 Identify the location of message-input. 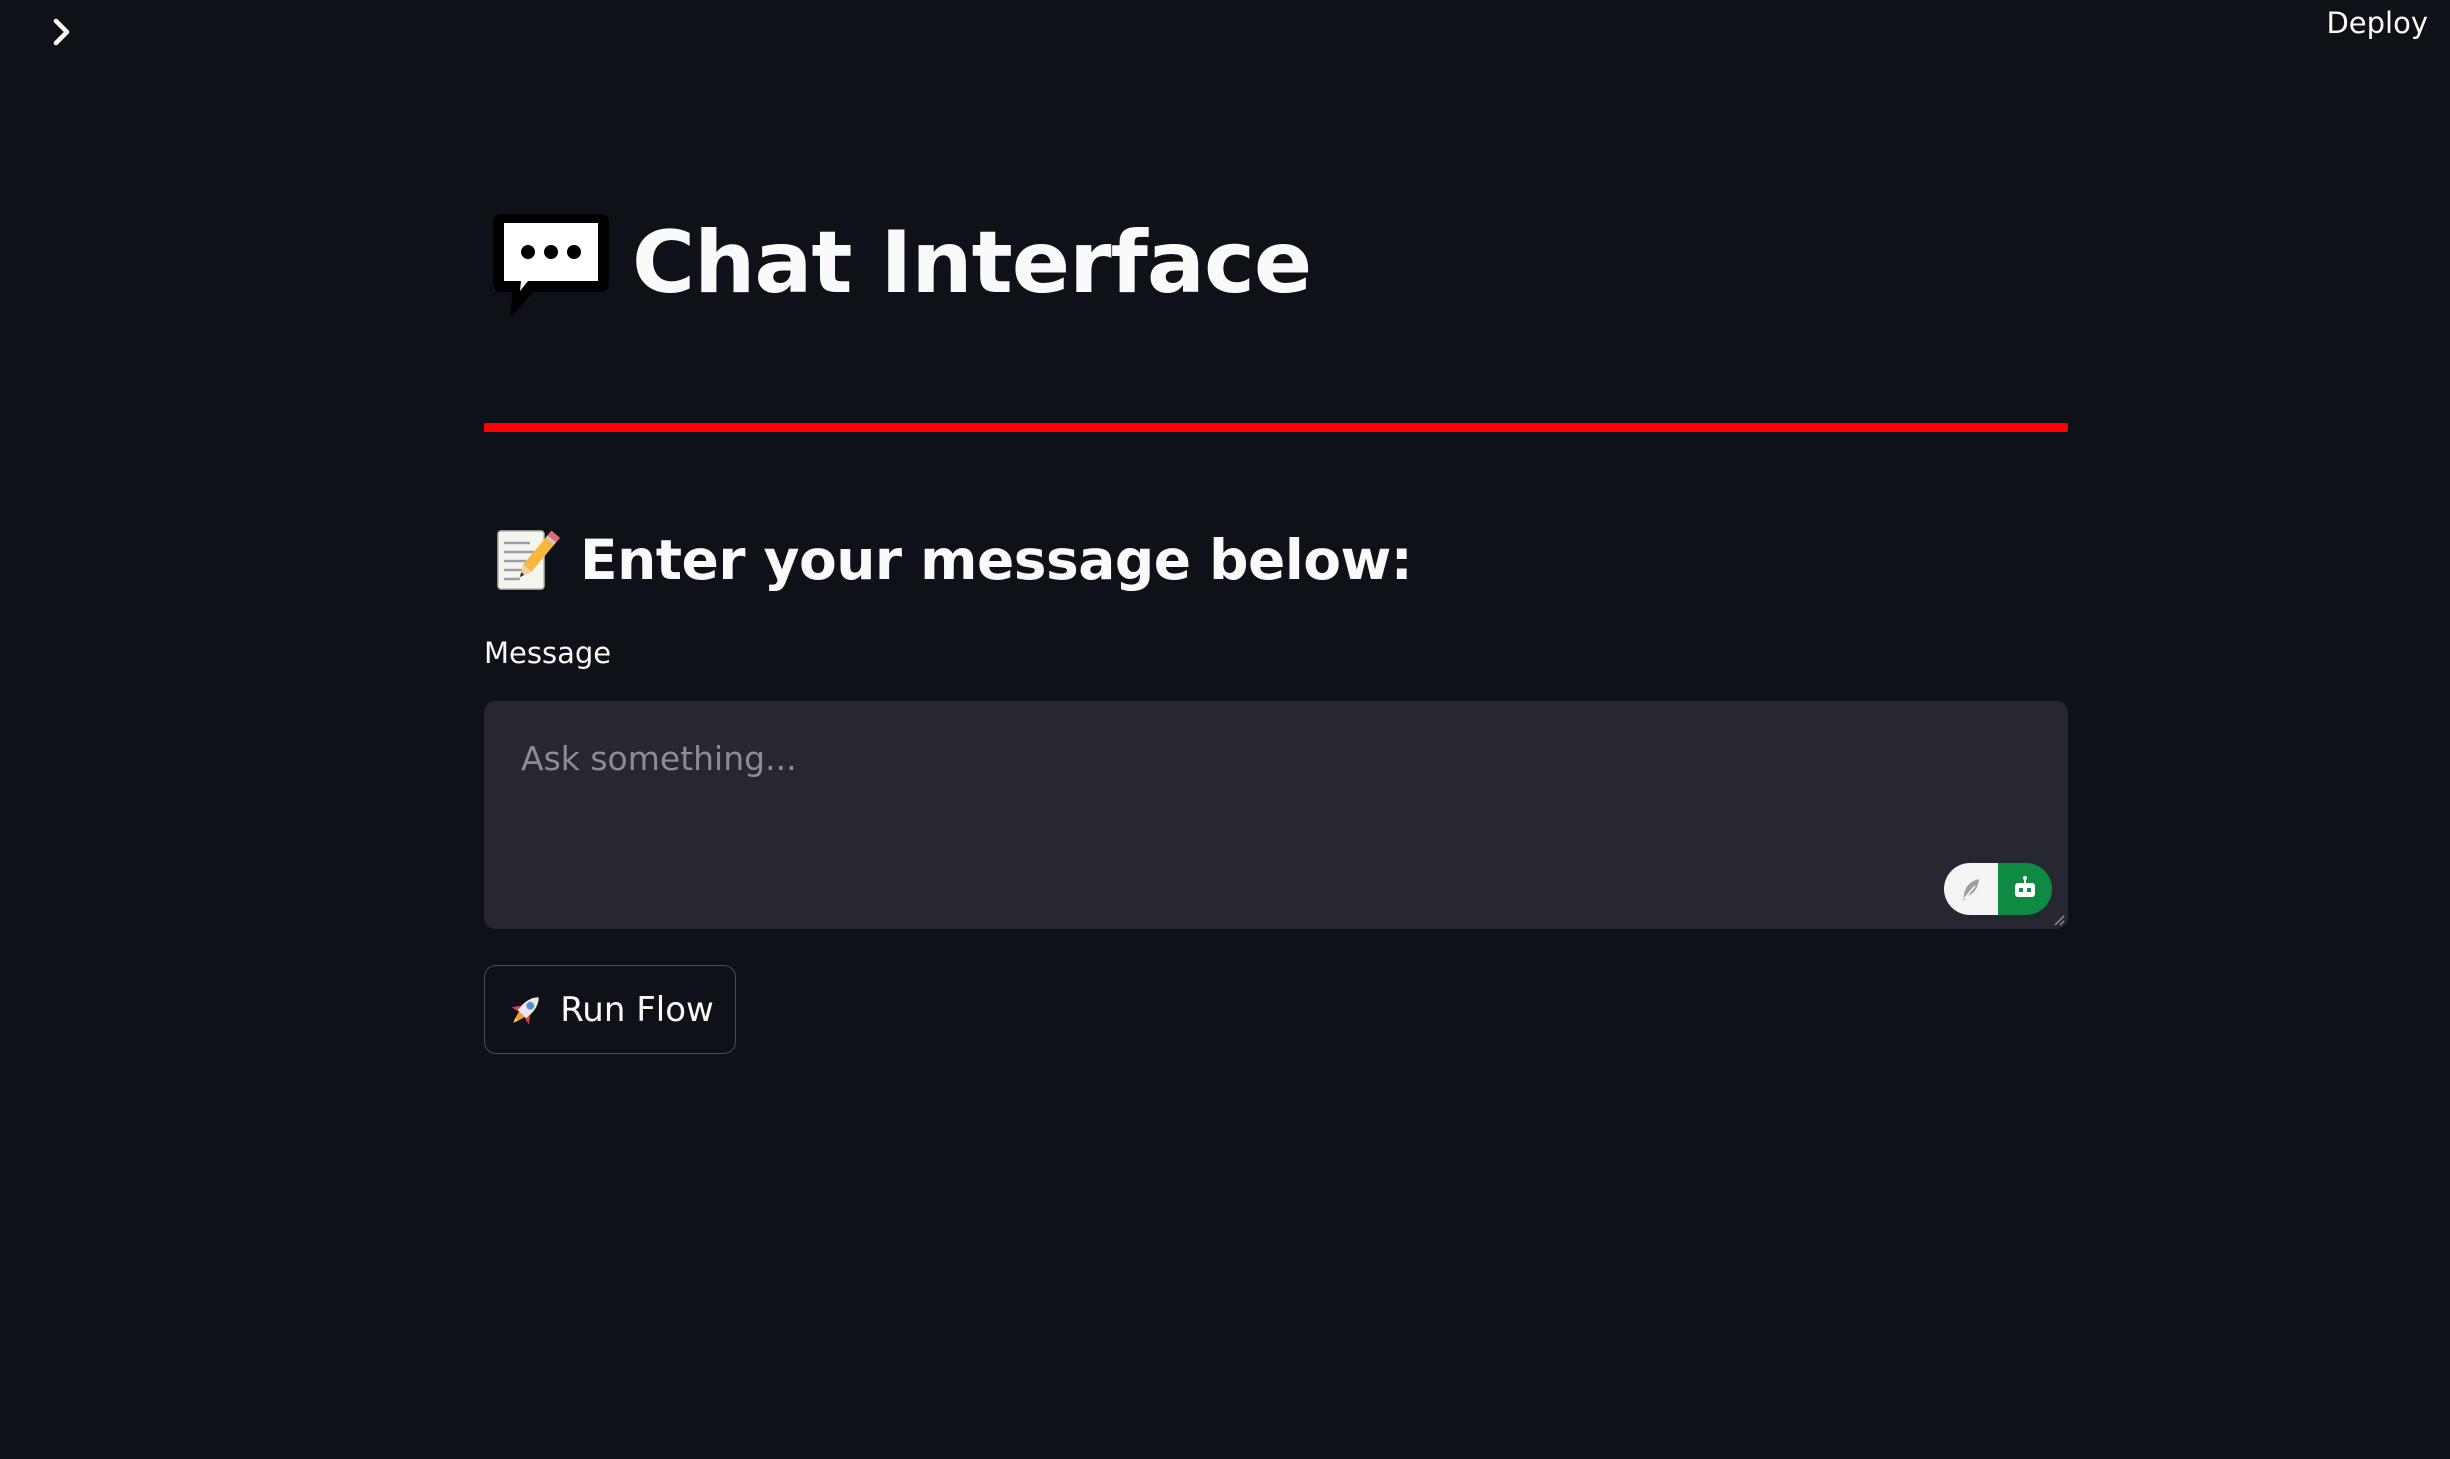
(1276, 815).